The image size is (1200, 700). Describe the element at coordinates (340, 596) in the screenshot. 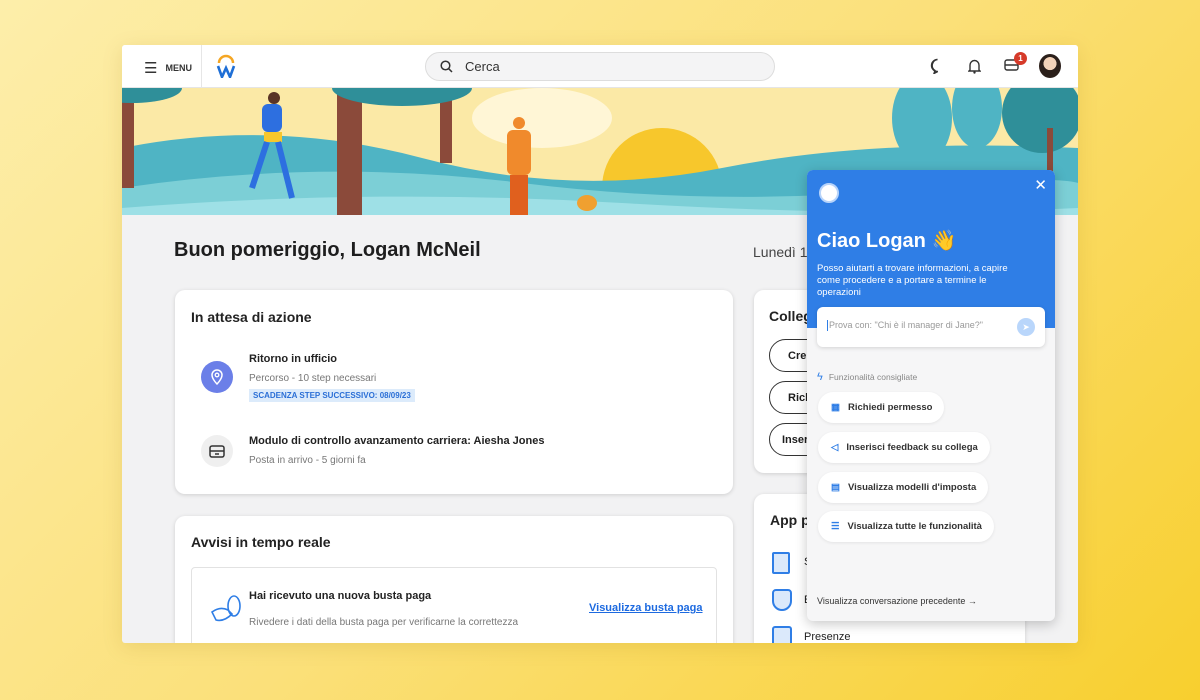

I see `alert-title: Hai ricevuto una nuova busta paga` at that location.